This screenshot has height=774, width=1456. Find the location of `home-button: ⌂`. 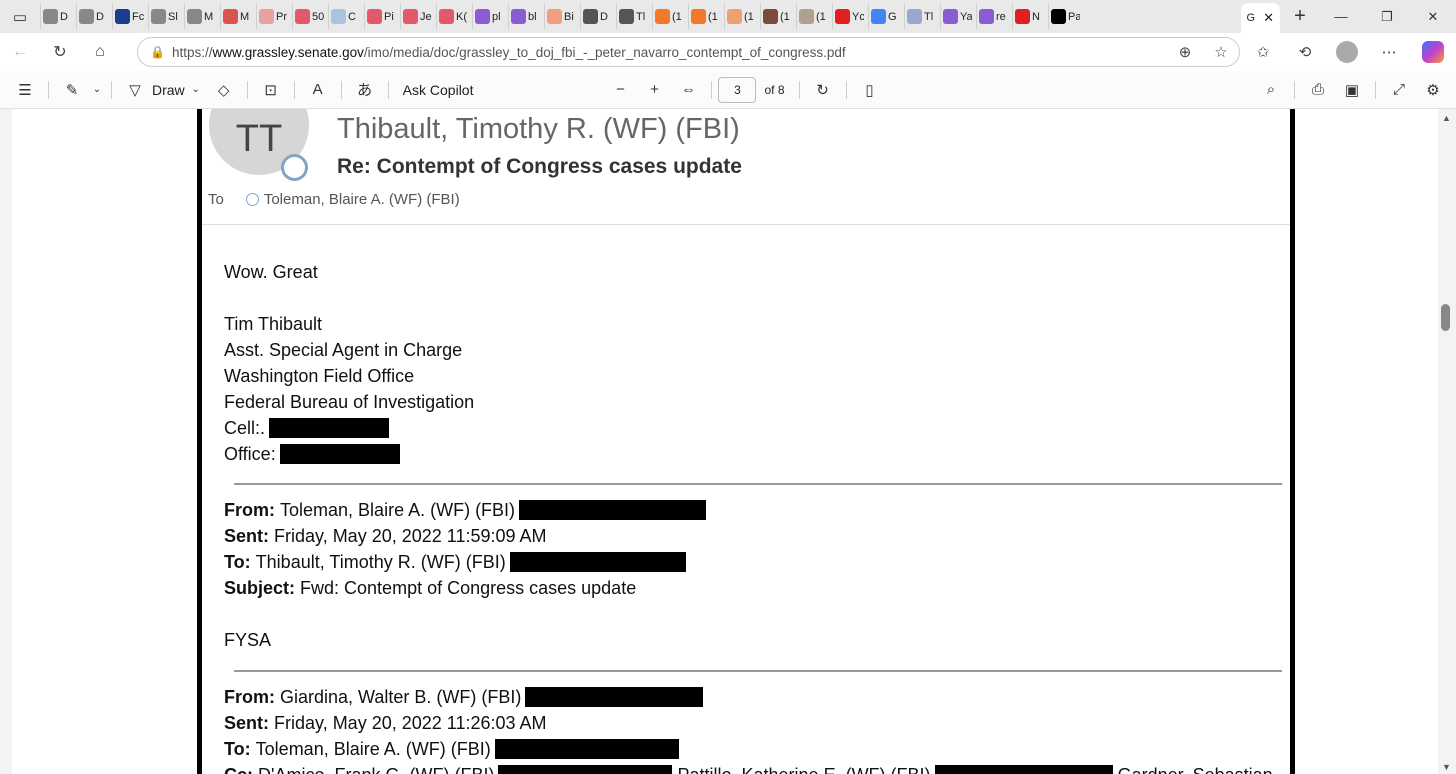

home-button: ⌂ is located at coordinates (100, 52).